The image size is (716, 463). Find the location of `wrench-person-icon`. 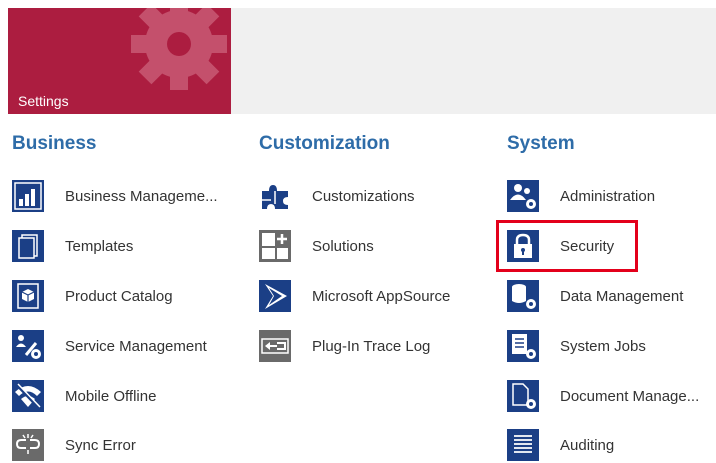

wrench-person-icon is located at coordinates (28, 346).